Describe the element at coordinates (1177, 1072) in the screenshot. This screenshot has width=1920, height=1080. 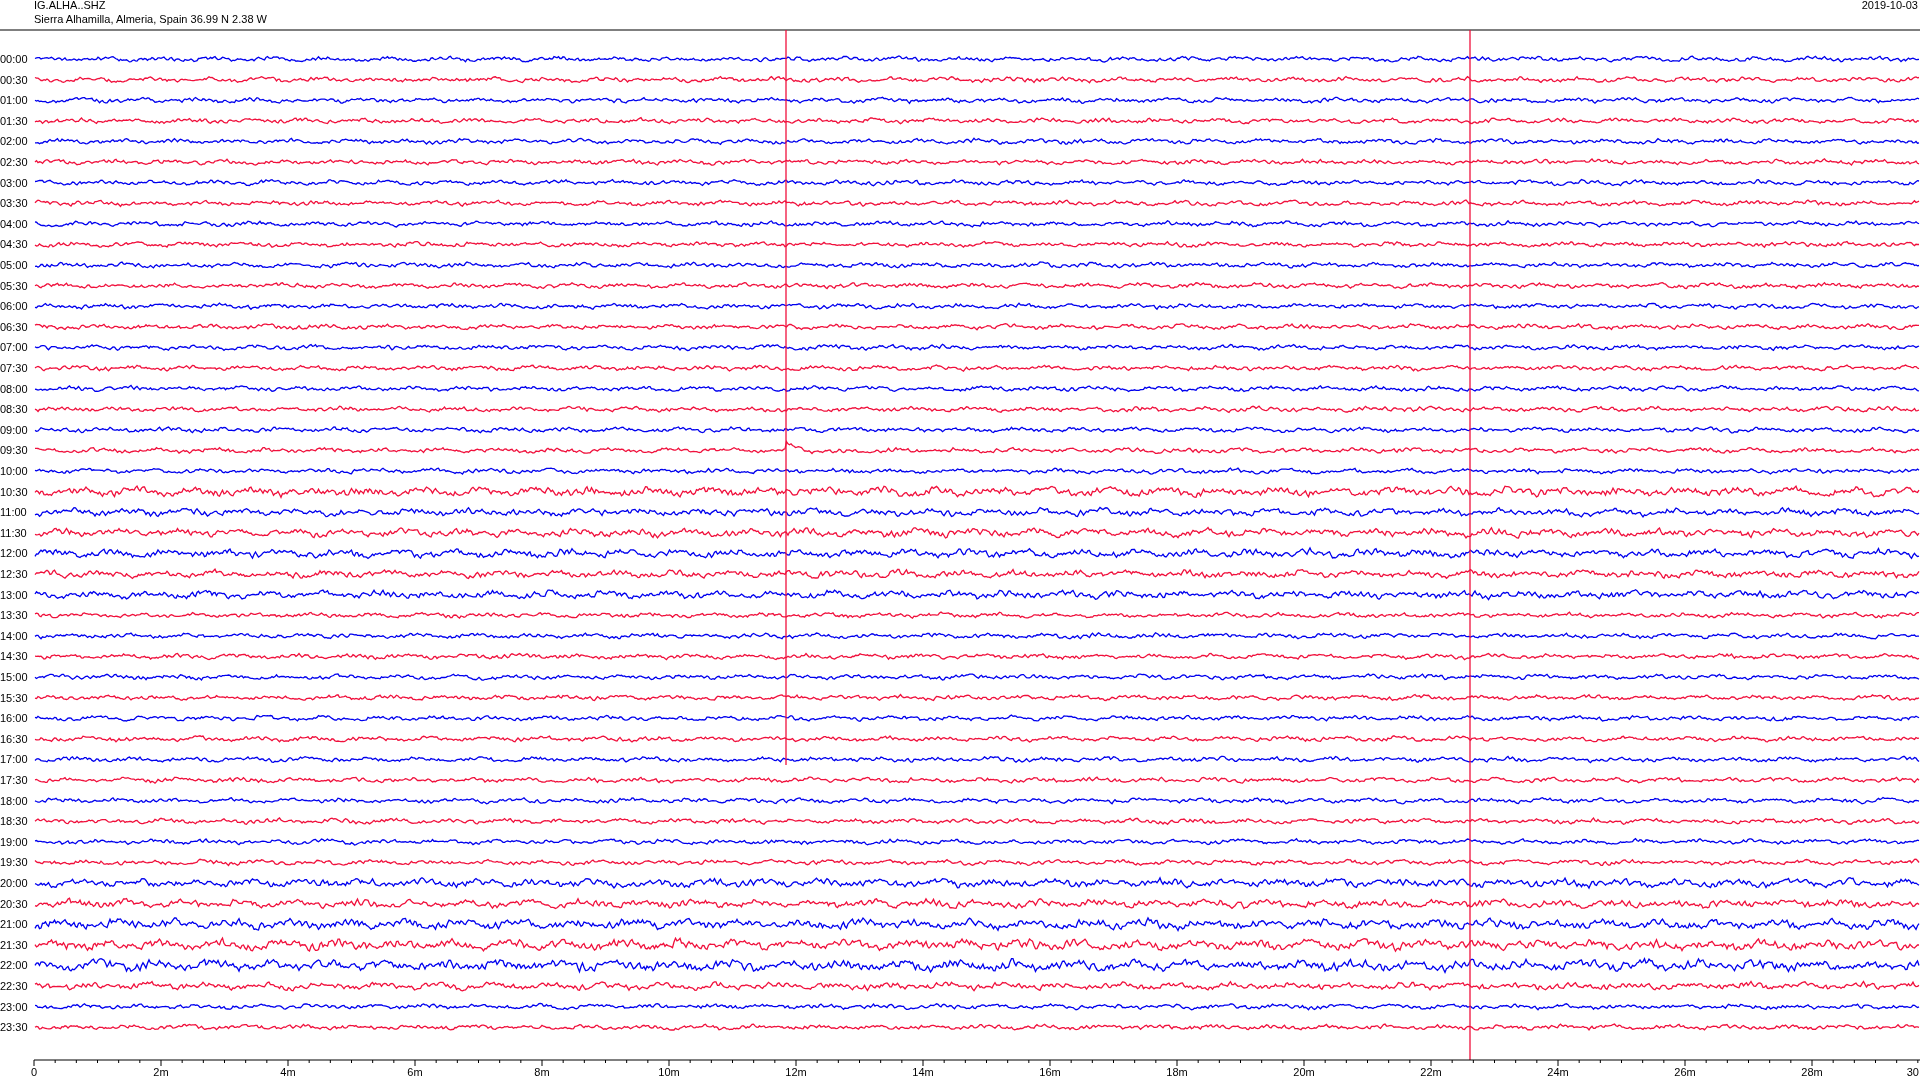
I see `axis-tick-label: 18m` at that location.